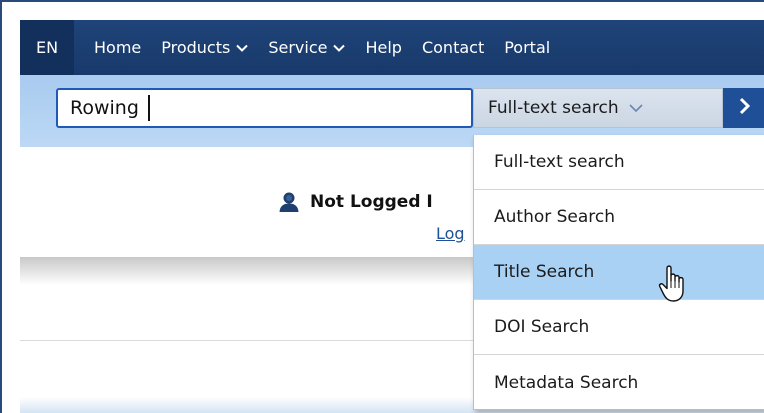  I want to click on language-switch: EN, so click(47, 47).